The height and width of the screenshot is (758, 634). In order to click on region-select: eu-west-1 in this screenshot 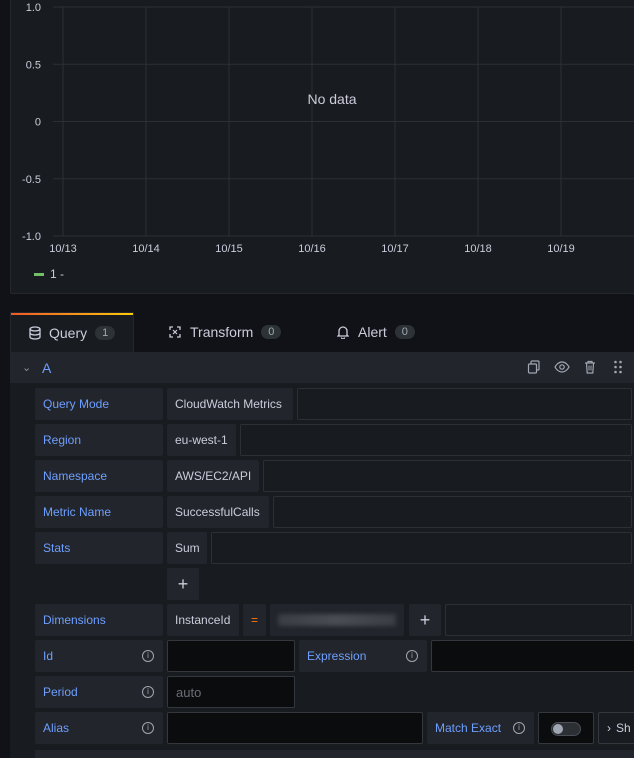, I will do `click(201, 440)`.